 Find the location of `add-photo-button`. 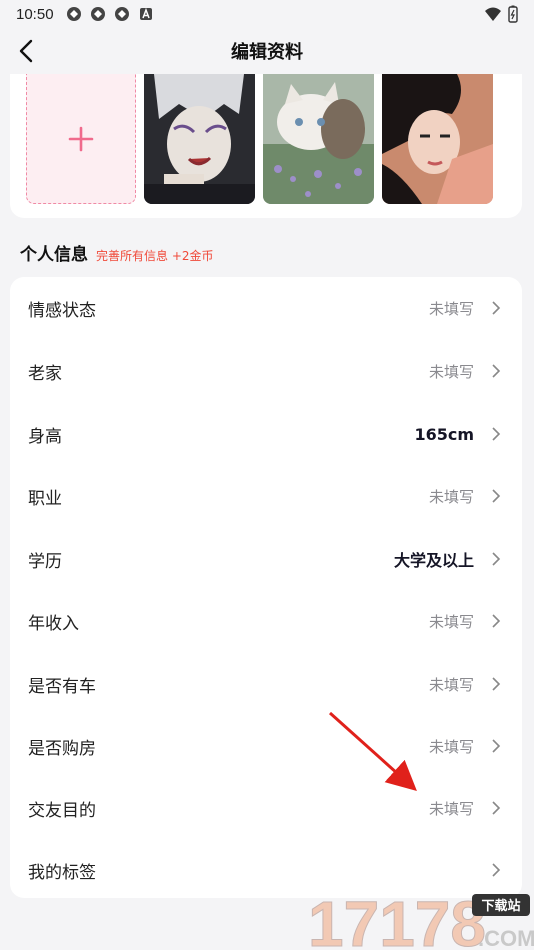

add-photo-button is located at coordinates (81, 139).